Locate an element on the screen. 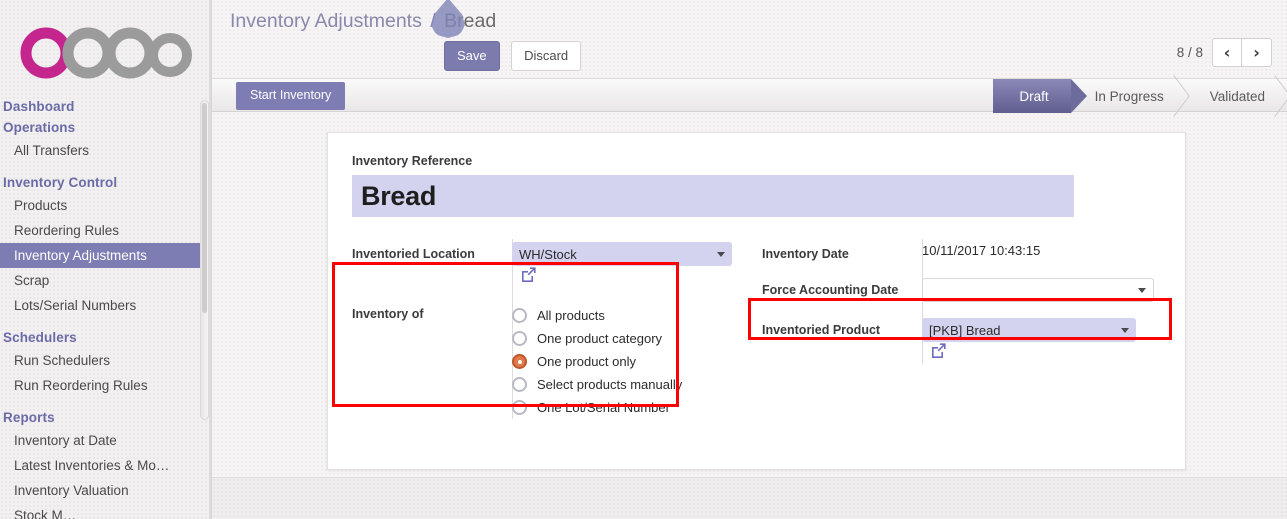 Image resolution: width=1287 pixels, height=519 pixels. radio-one-product-category: One product category is located at coordinates (631, 338).